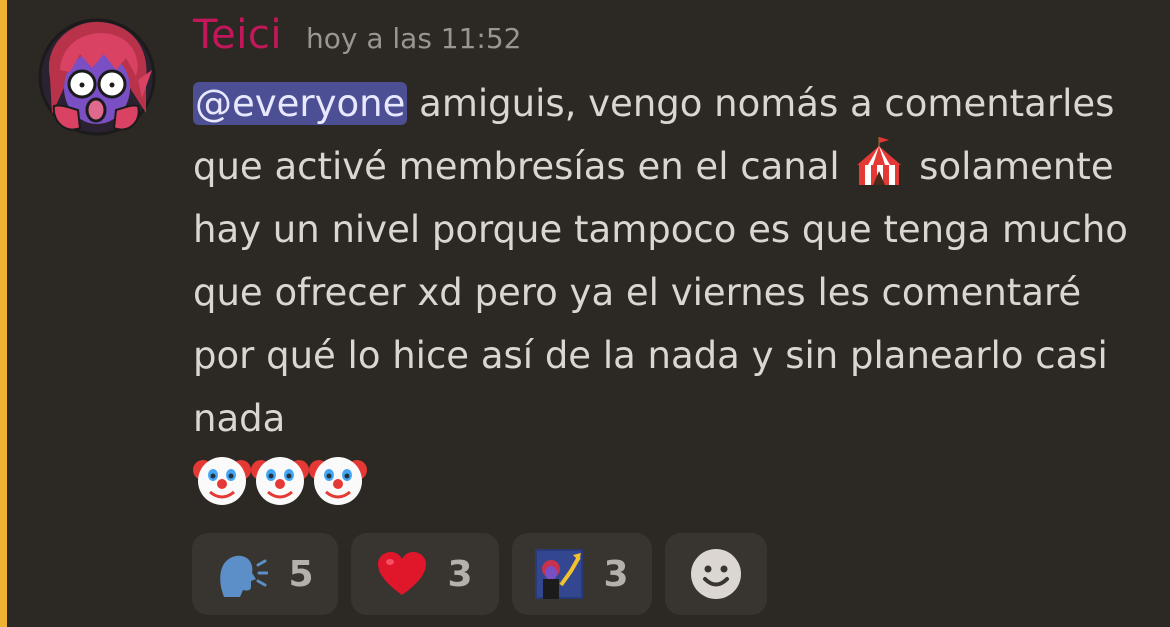 The height and width of the screenshot is (627, 1170). What do you see at coordinates (559, 574) in the screenshot?
I see `custom-avatar-chart-icon` at bounding box center [559, 574].